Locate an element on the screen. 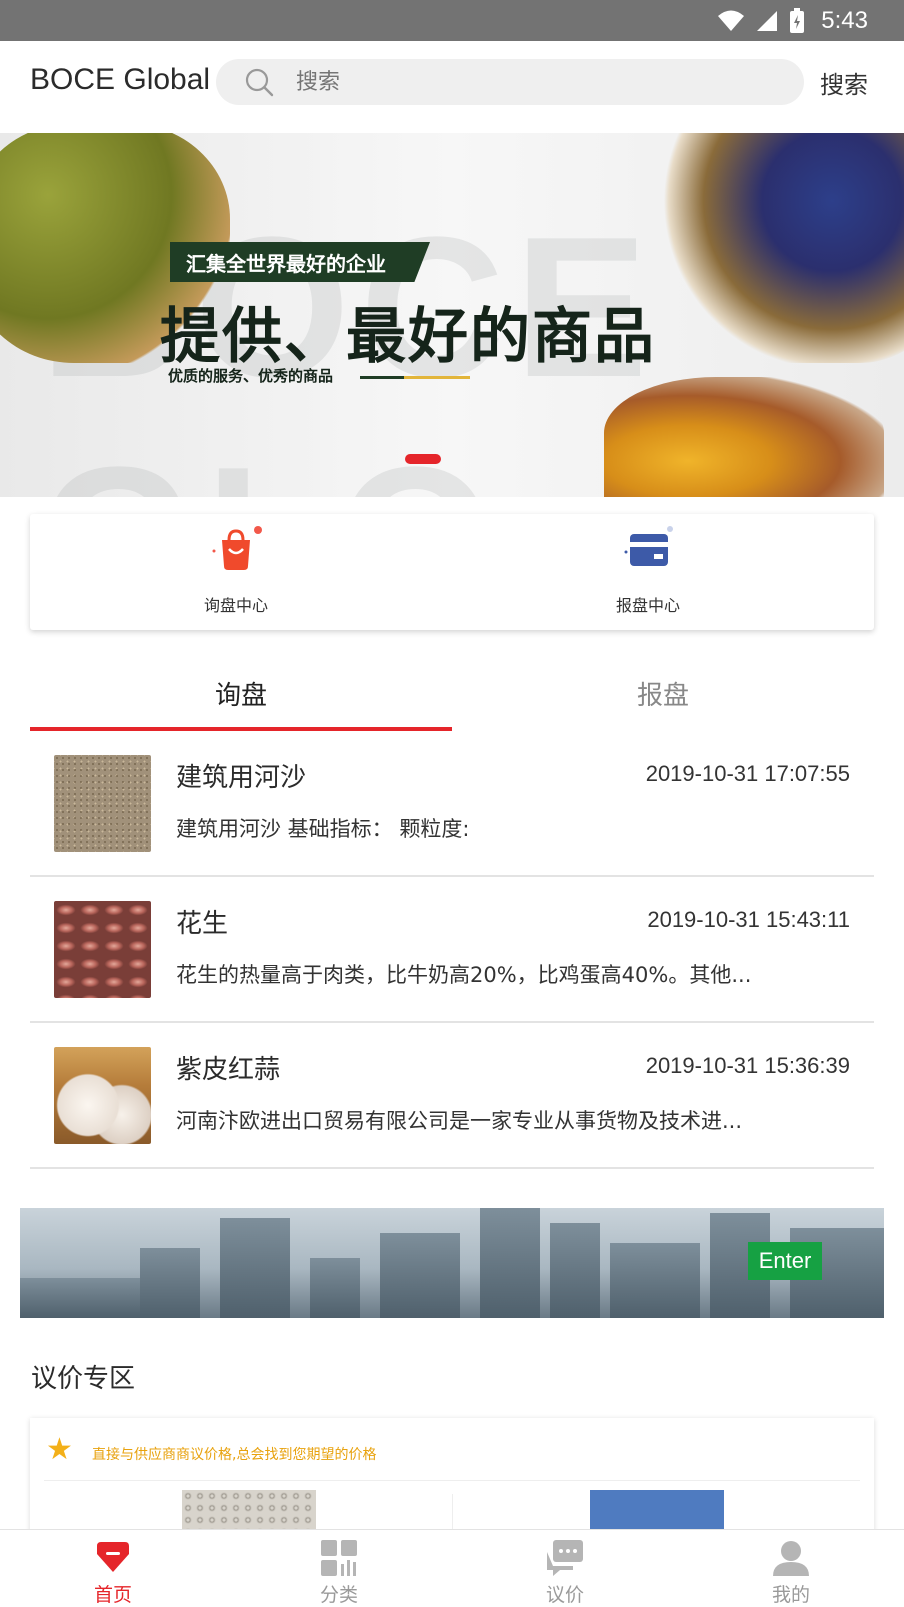 The image size is (904, 1607). carousel-indicator is located at coordinates (423, 459).